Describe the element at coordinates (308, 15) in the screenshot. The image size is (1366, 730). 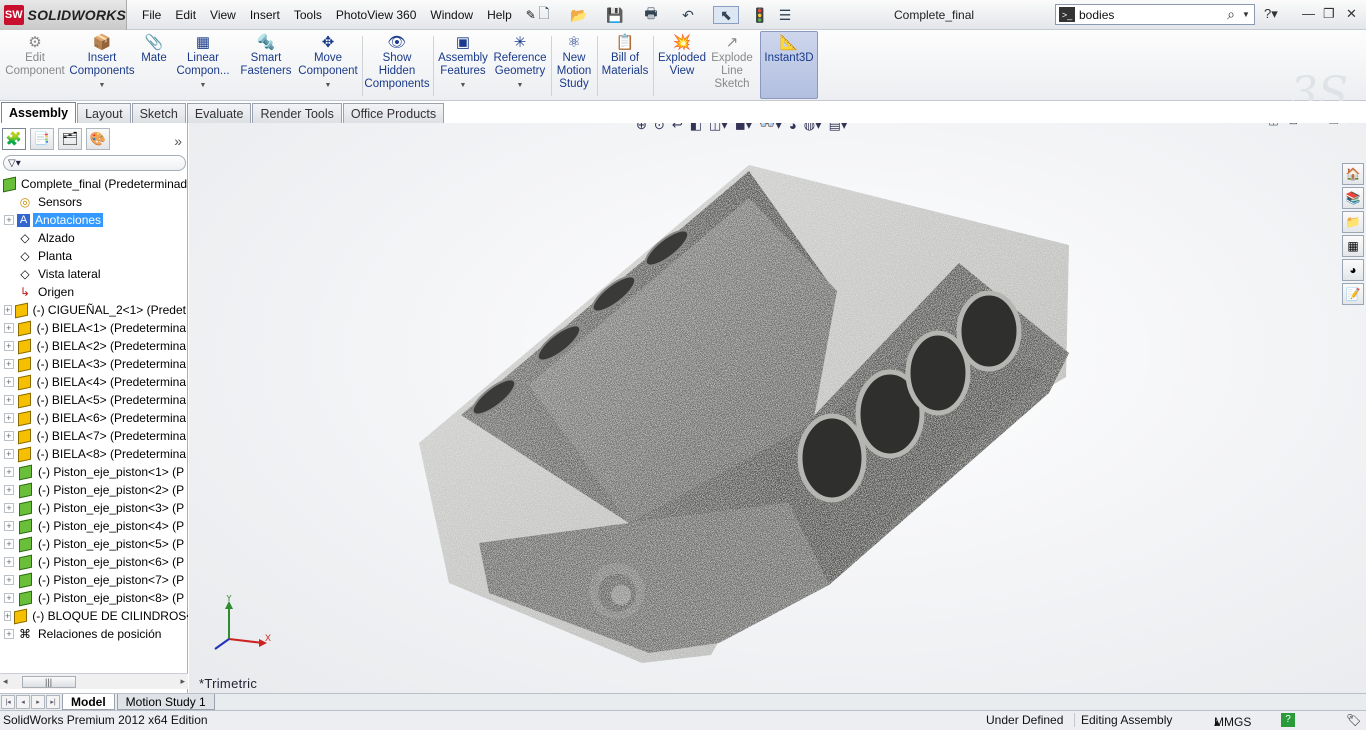
I see `menu-tools: Tools` at that location.